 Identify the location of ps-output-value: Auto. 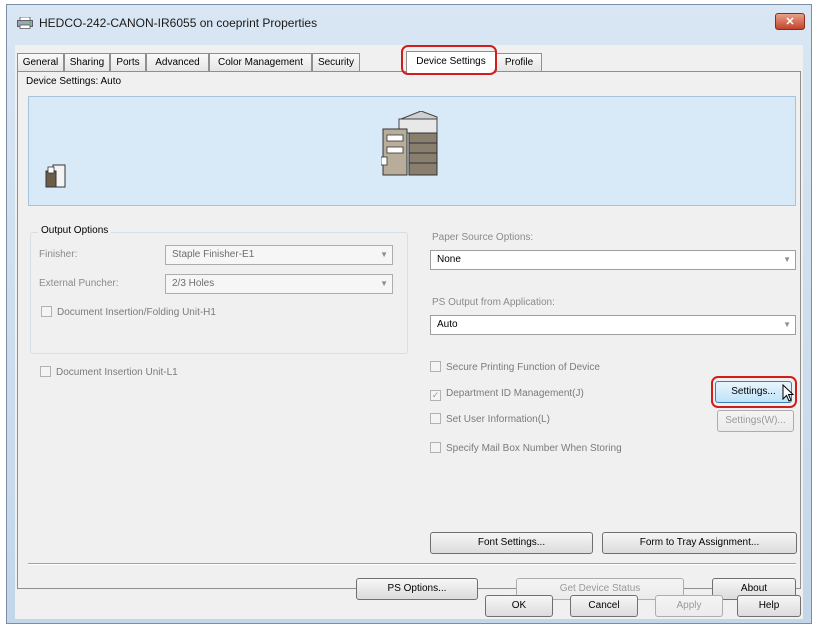
(447, 324).